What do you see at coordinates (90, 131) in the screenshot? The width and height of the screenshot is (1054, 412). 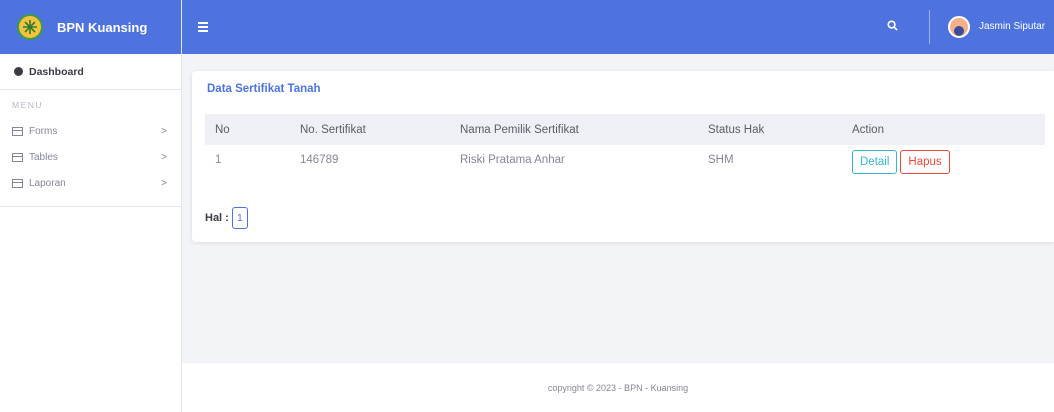 I see `sidebar-item-forms: Forms >` at bounding box center [90, 131].